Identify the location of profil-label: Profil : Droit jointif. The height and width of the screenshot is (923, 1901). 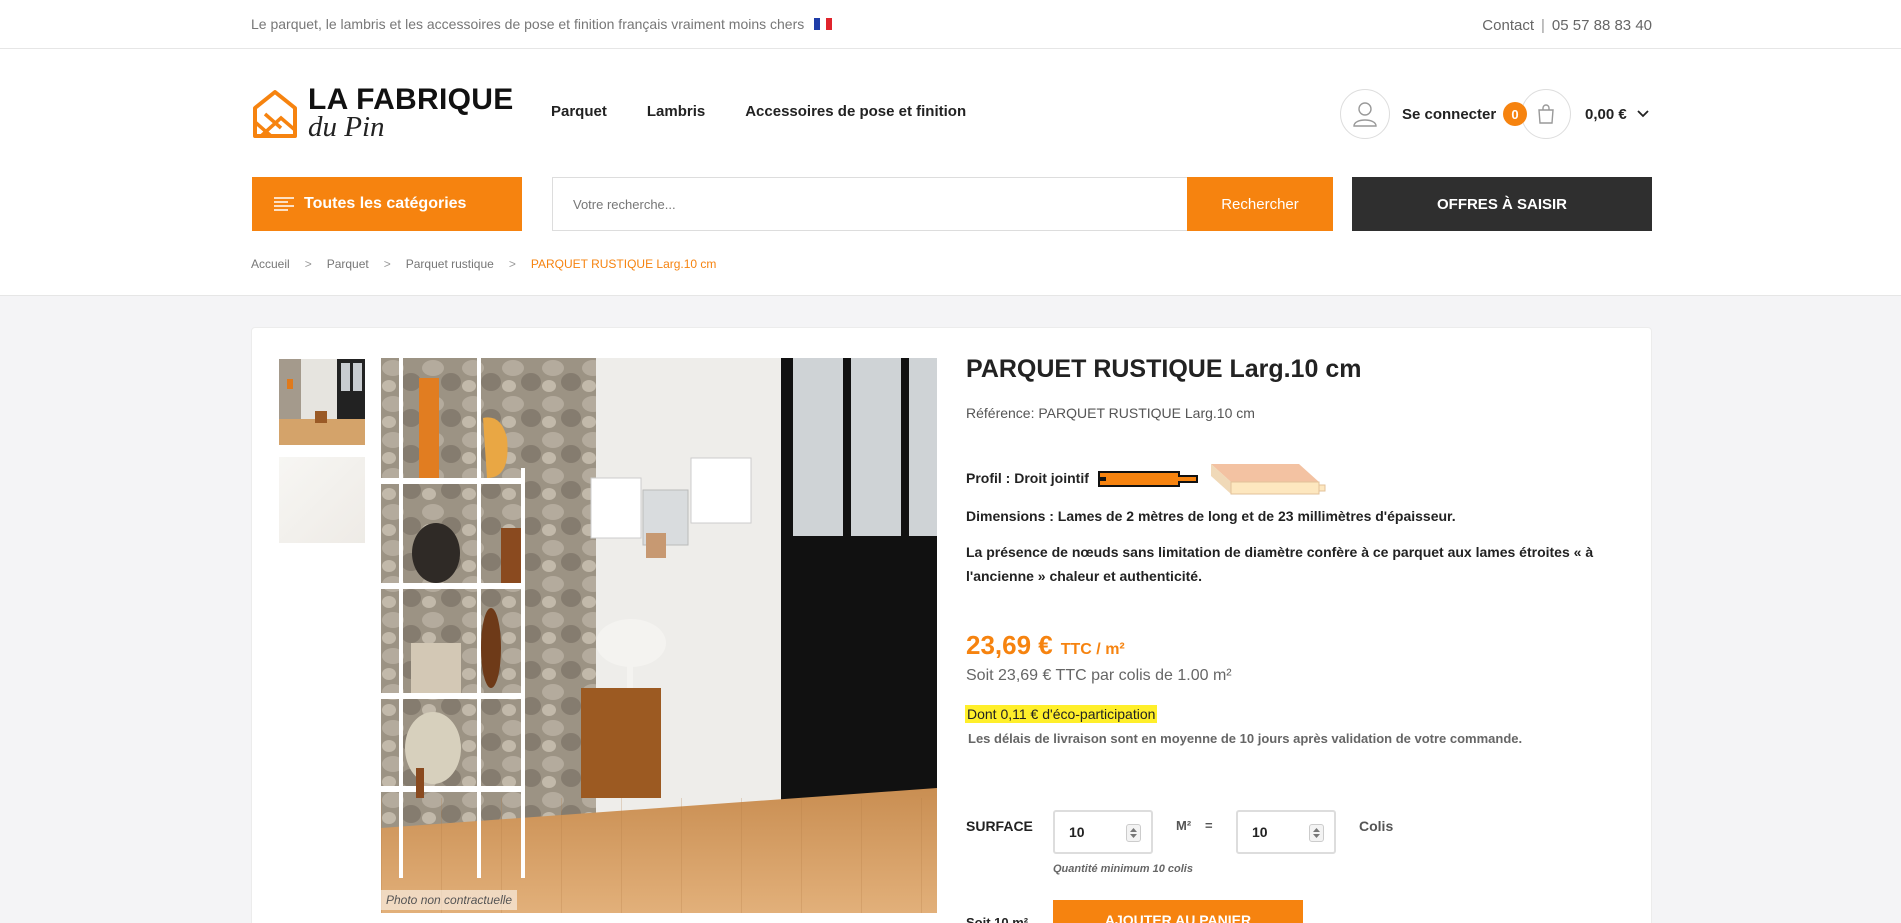
(1027, 478).